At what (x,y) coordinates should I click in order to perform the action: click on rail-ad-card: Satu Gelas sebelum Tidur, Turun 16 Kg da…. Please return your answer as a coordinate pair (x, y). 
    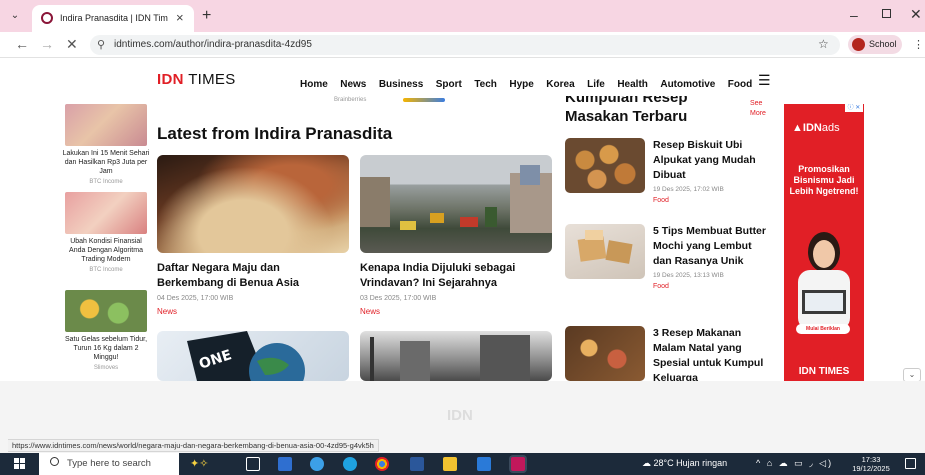
    Looking at the image, I should click on (106, 331).